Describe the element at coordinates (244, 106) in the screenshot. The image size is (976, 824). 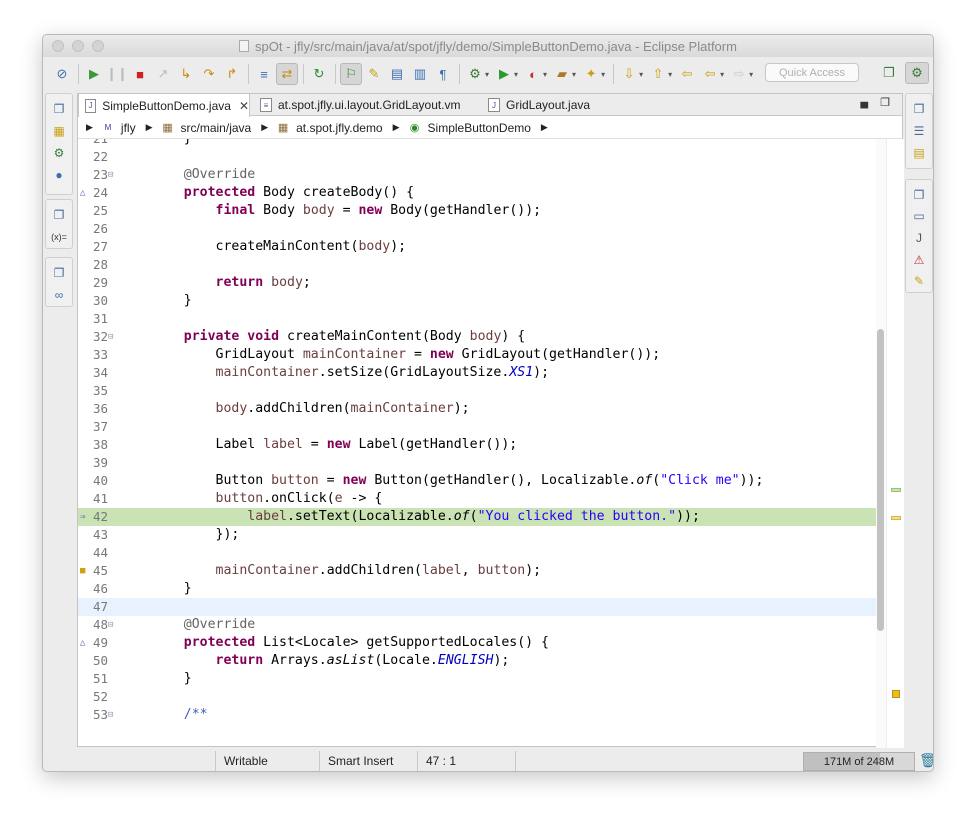
I see `close-icon: ✕` at that location.